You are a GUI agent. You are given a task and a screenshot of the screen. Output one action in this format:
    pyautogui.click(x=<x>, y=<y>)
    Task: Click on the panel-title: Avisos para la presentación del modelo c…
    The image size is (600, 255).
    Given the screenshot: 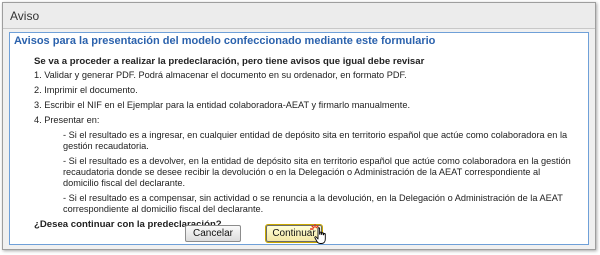 What is the action you would take?
    pyautogui.click(x=225, y=41)
    